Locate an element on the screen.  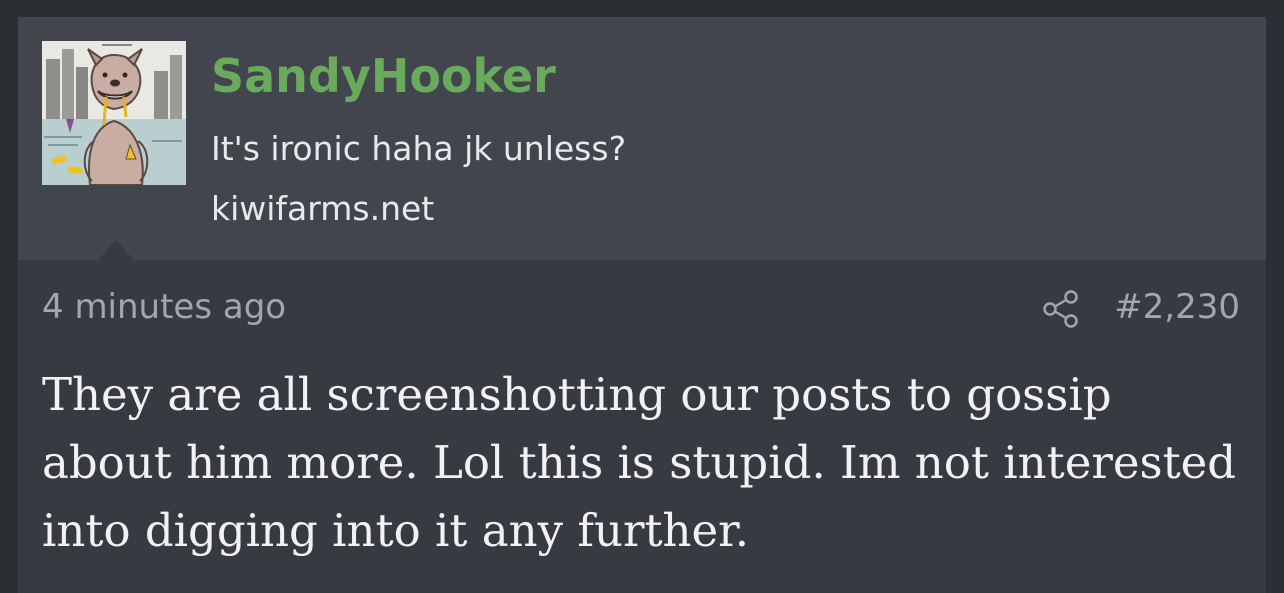
post-number: #2,230 is located at coordinates (1177, 307).